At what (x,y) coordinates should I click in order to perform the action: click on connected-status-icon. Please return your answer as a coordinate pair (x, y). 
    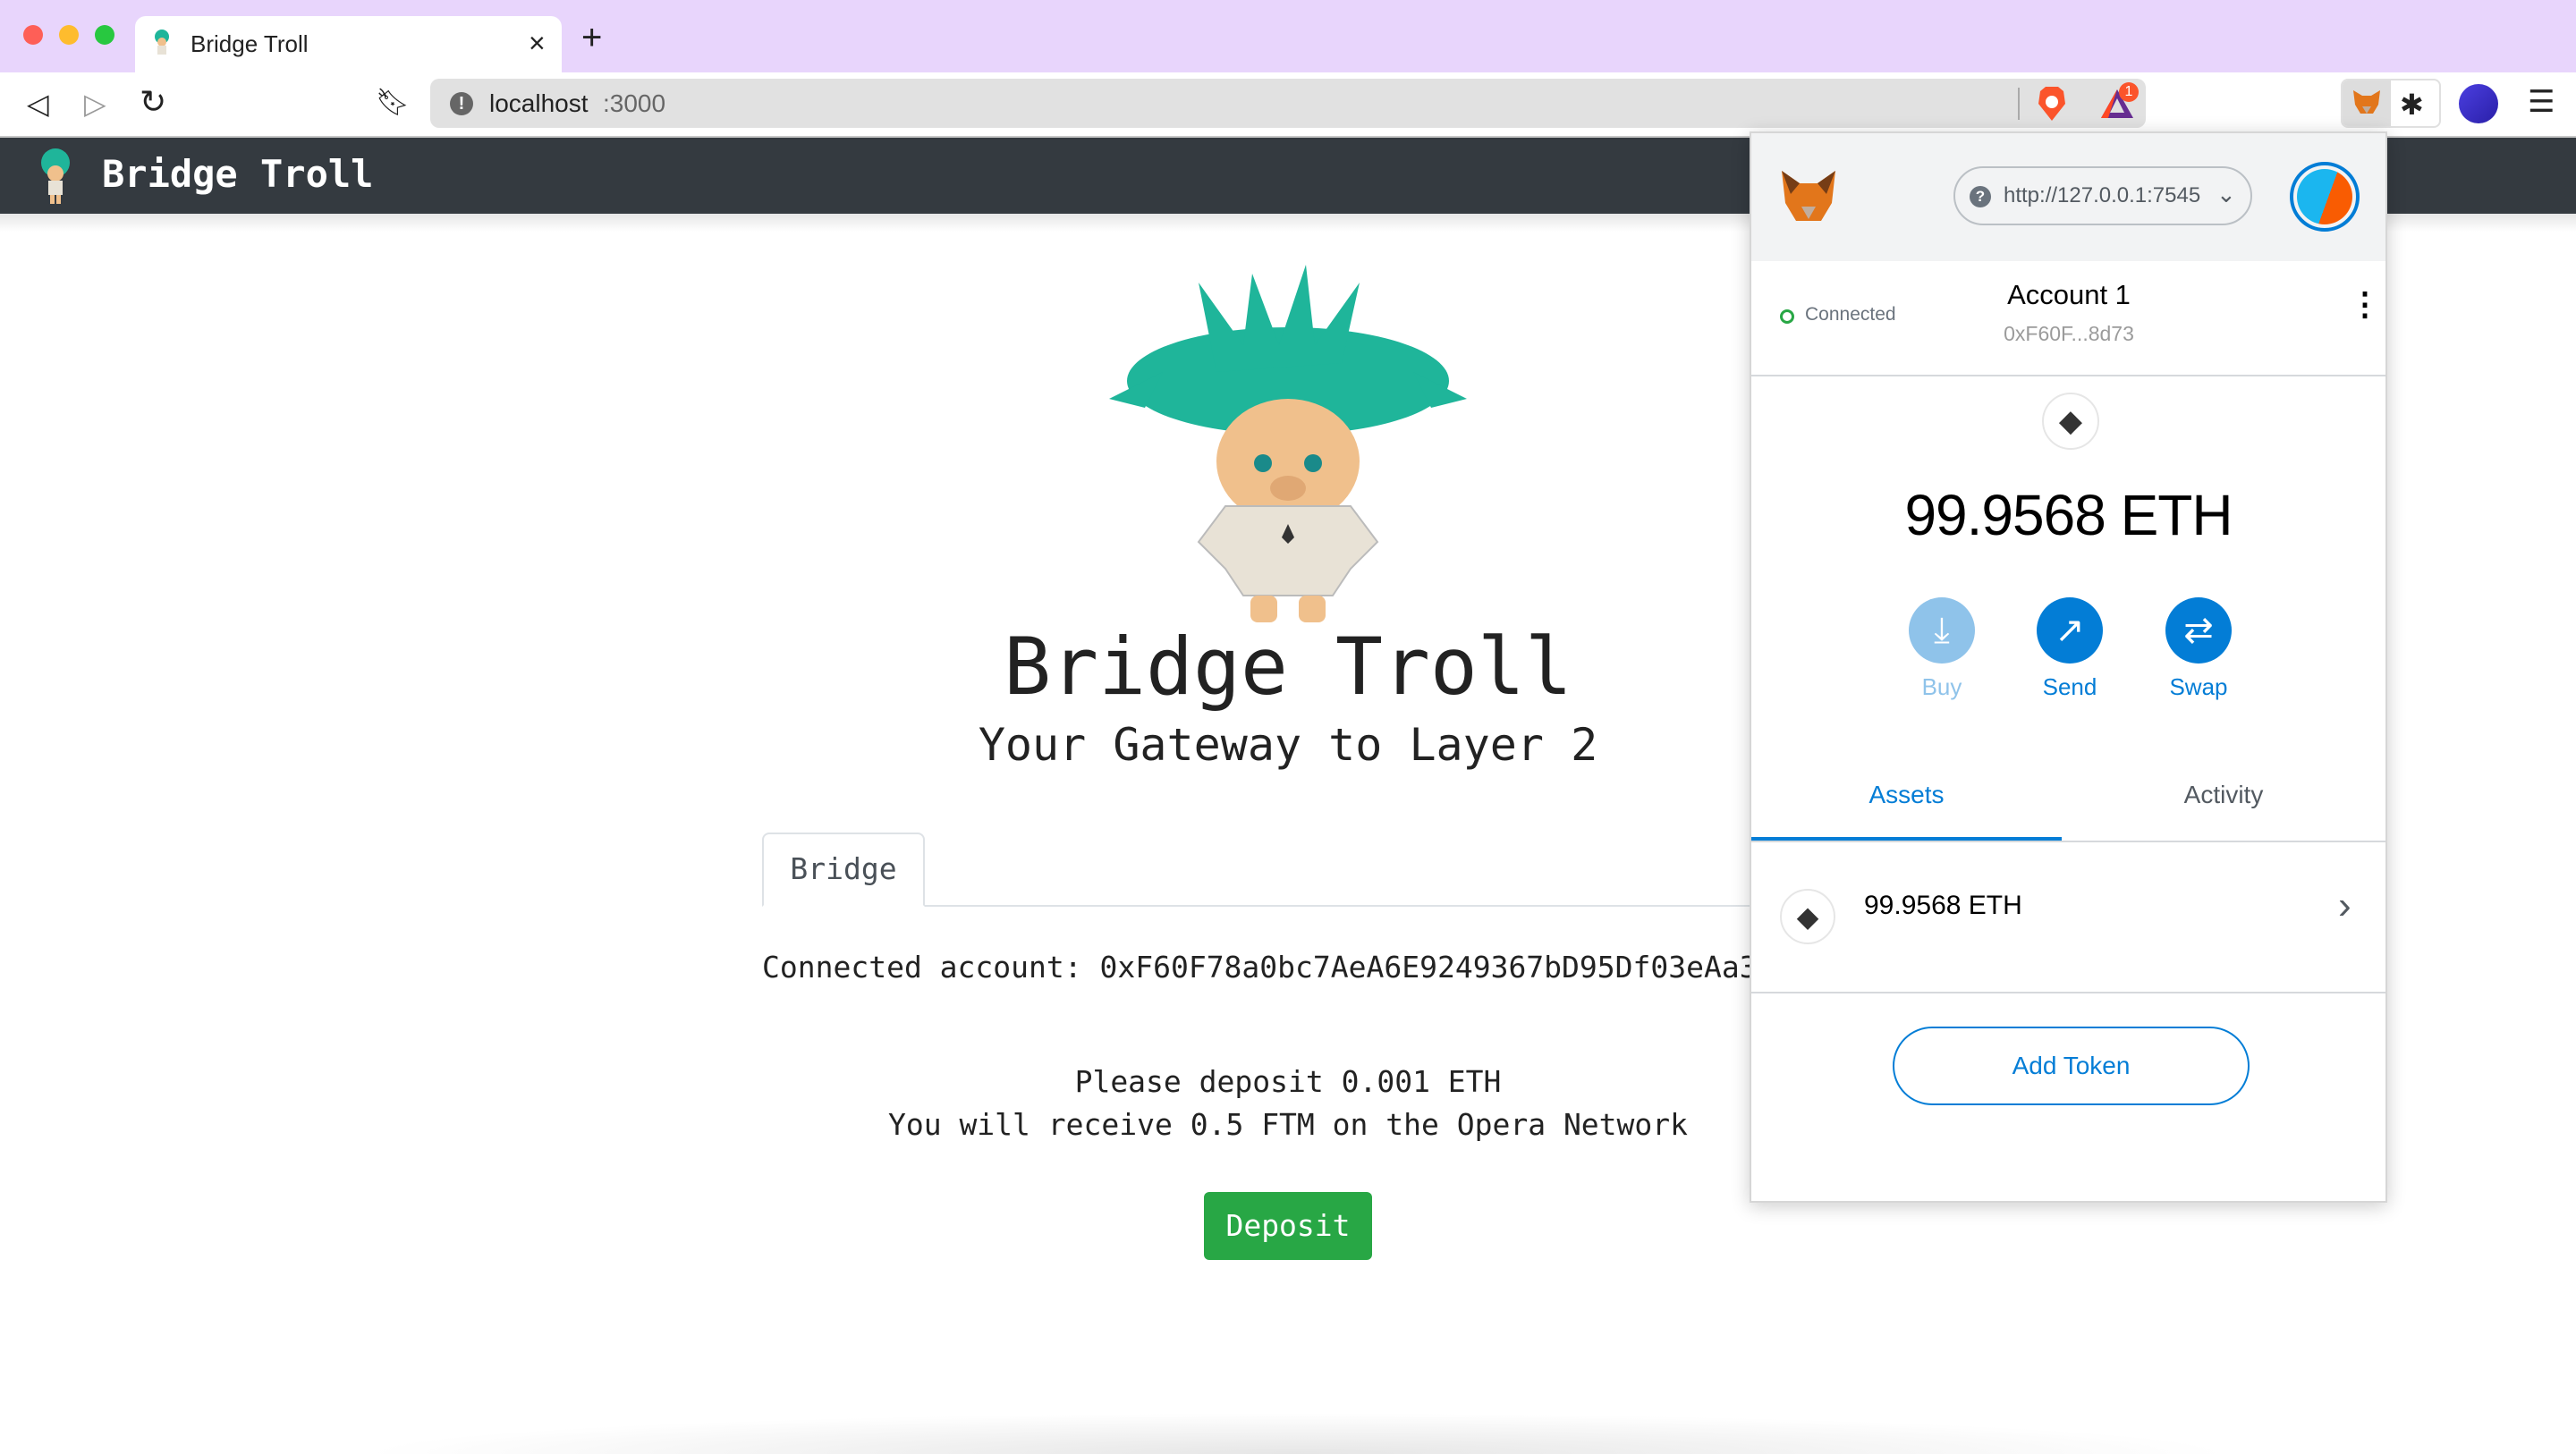
    Looking at the image, I should click on (1787, 317).